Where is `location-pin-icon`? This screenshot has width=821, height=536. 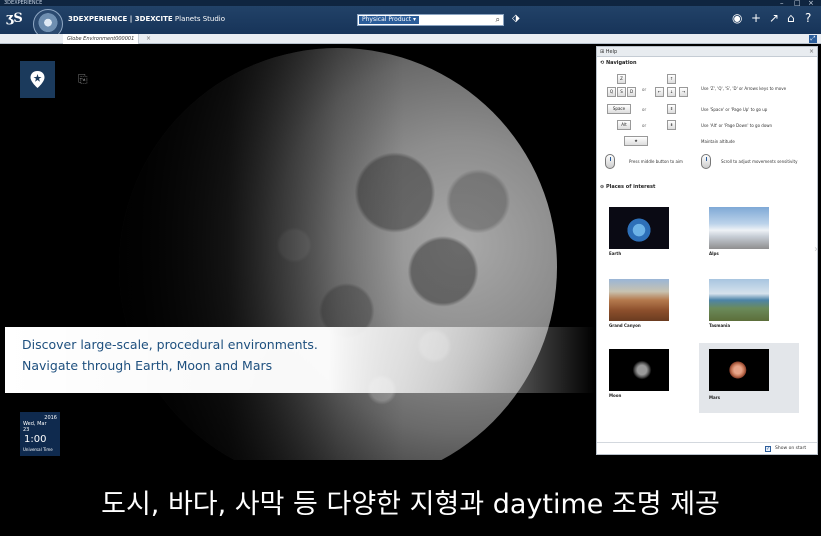 location-pin-icon is located at coordinates (37, 79).